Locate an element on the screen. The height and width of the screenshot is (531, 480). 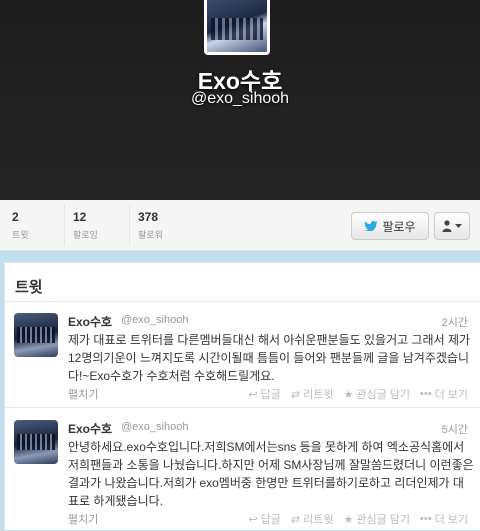
stat-following-label: 팔로잉 is located at coordinates (85, 235).